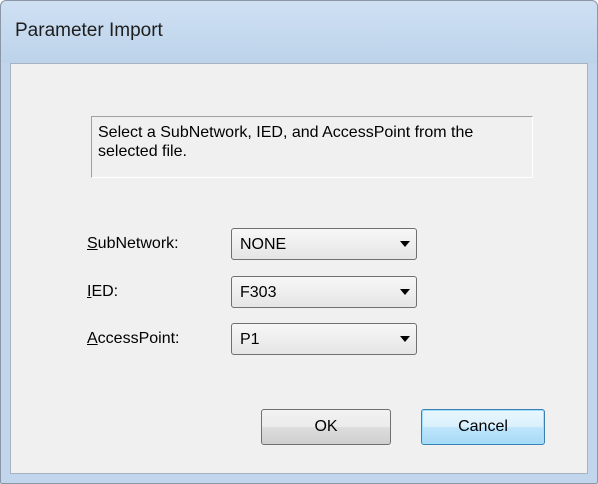 This screenshot has height=484, width=598. Describe the element at coordinates (326, 427) in the screenshot. I see `ok-button: OK` at that location.